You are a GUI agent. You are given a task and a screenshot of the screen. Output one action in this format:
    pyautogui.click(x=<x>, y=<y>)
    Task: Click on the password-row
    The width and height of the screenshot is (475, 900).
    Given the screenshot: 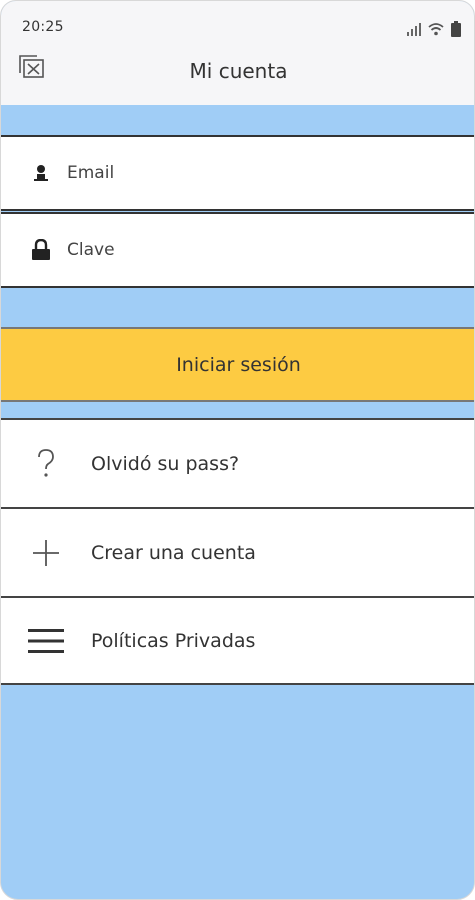 What is the action you would take?
    pyautogui.click(x=237, y=250)
    